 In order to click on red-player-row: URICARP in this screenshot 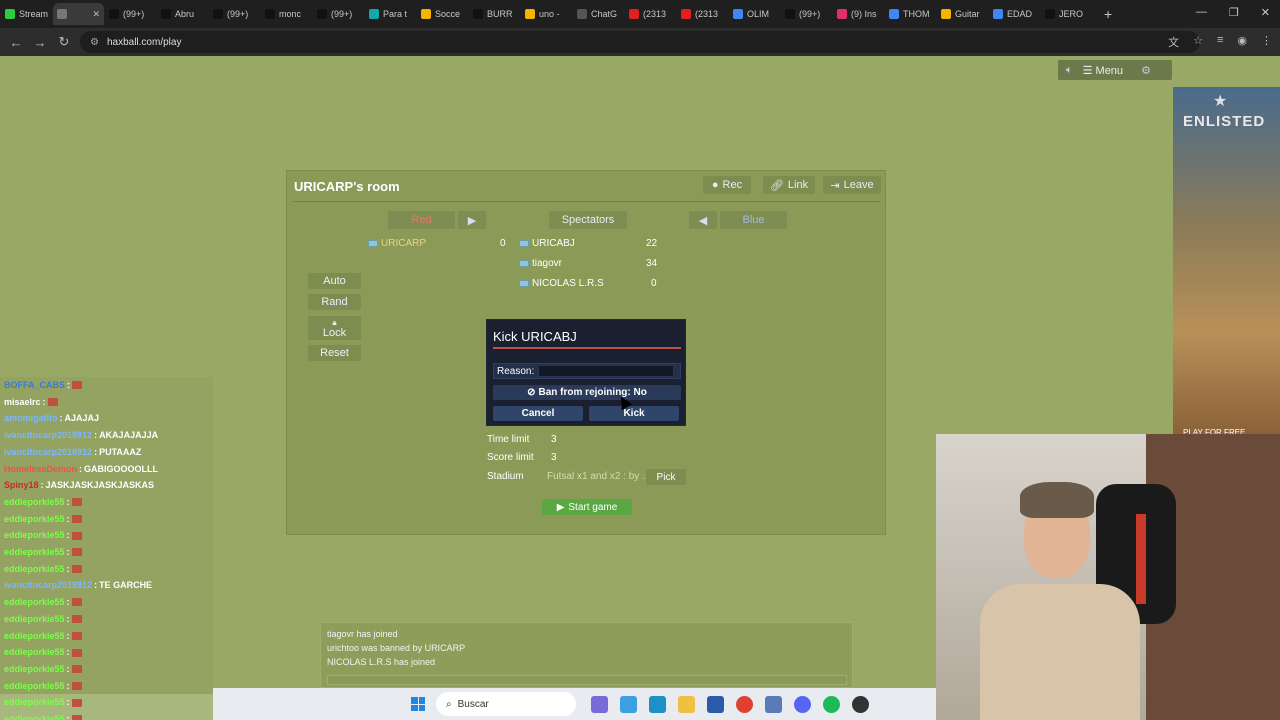, I will do `click(397, 243)`.